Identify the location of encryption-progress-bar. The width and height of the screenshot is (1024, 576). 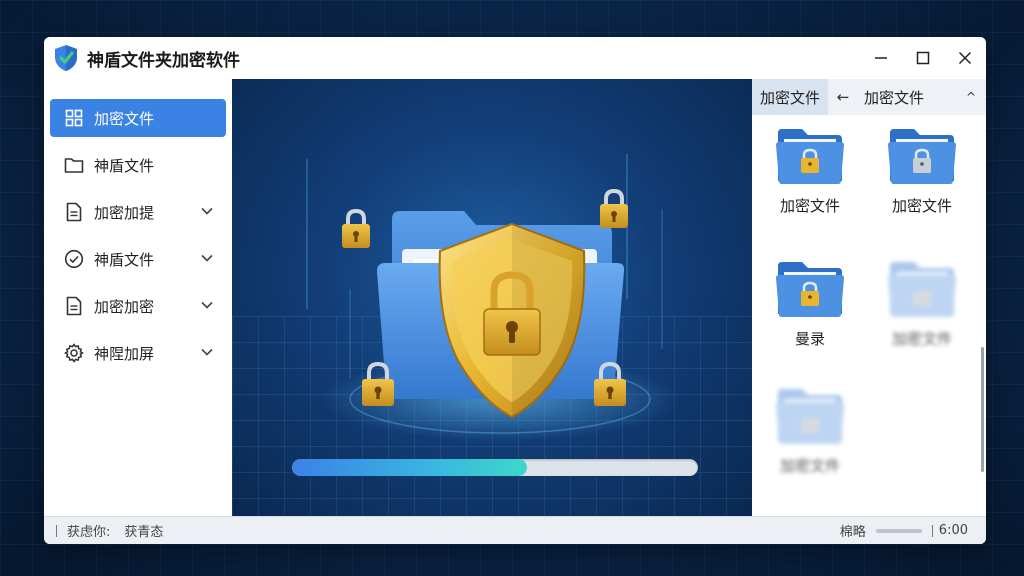
(495, 467).